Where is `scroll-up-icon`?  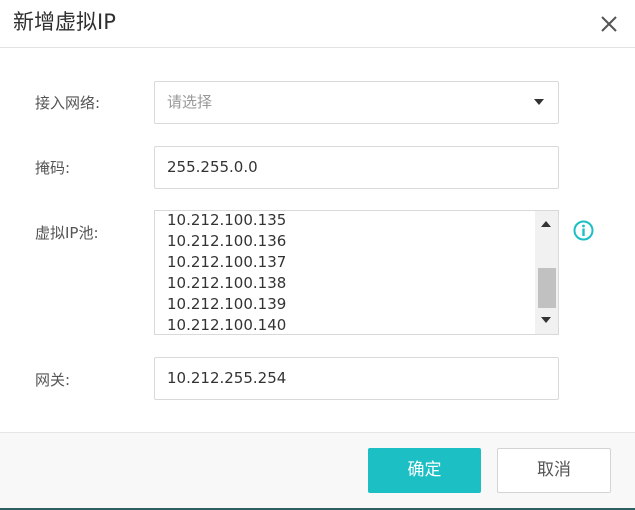 scroll-up-icon is located at coordinates (546, 224).